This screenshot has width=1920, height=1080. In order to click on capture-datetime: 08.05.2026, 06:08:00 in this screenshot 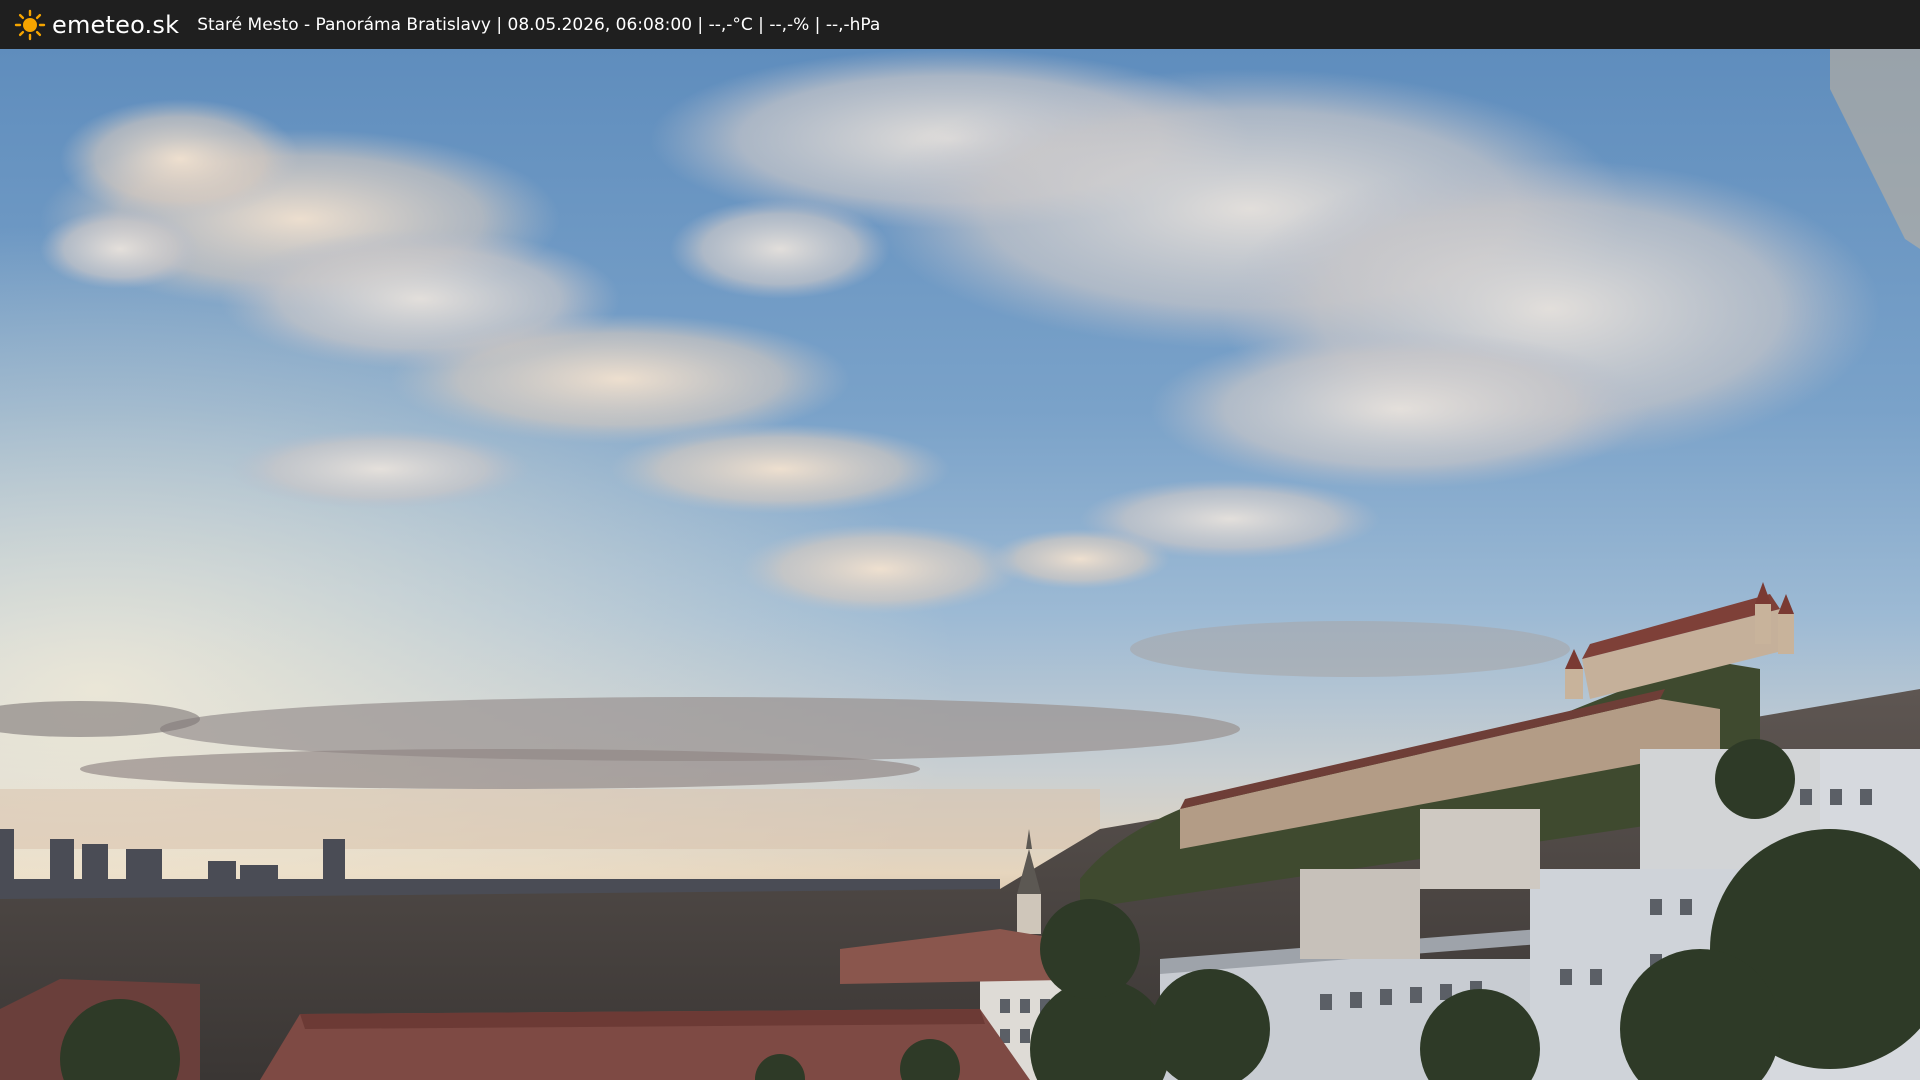, I will do `click(600, 24)`.